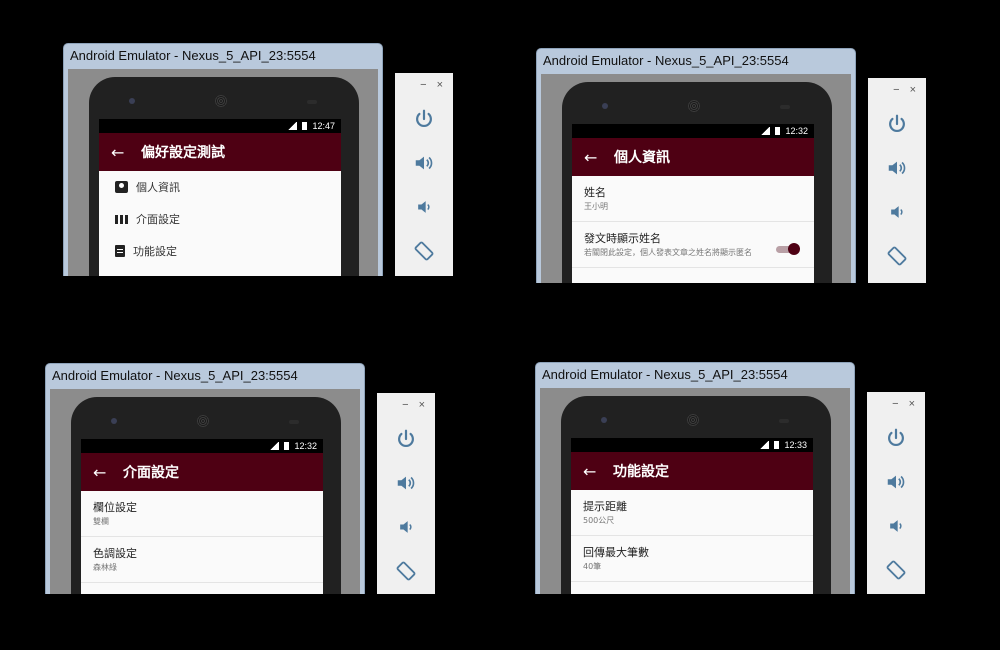  What do you see at coordinates (158, 219) in the screenshot?
I see `menu-item-label: 介面設定` at bounding box center [158, 219].